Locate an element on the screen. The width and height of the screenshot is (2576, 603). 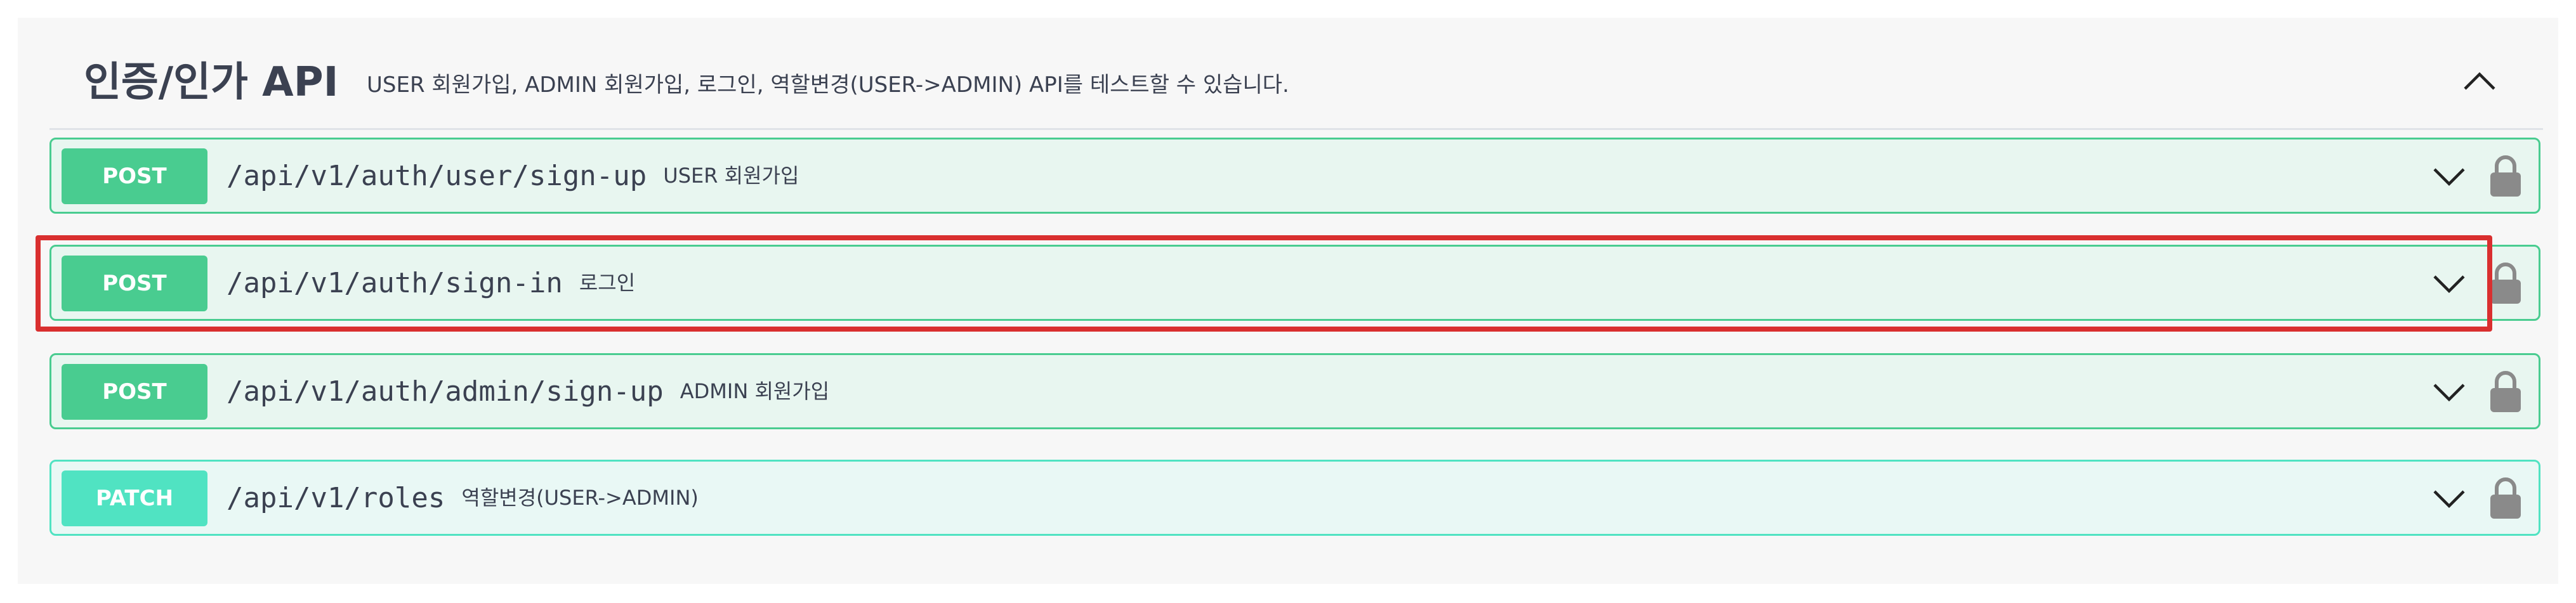
operation-path: /api/v1/auth/sign-in 로그인 is located at coordinates (431, 283).